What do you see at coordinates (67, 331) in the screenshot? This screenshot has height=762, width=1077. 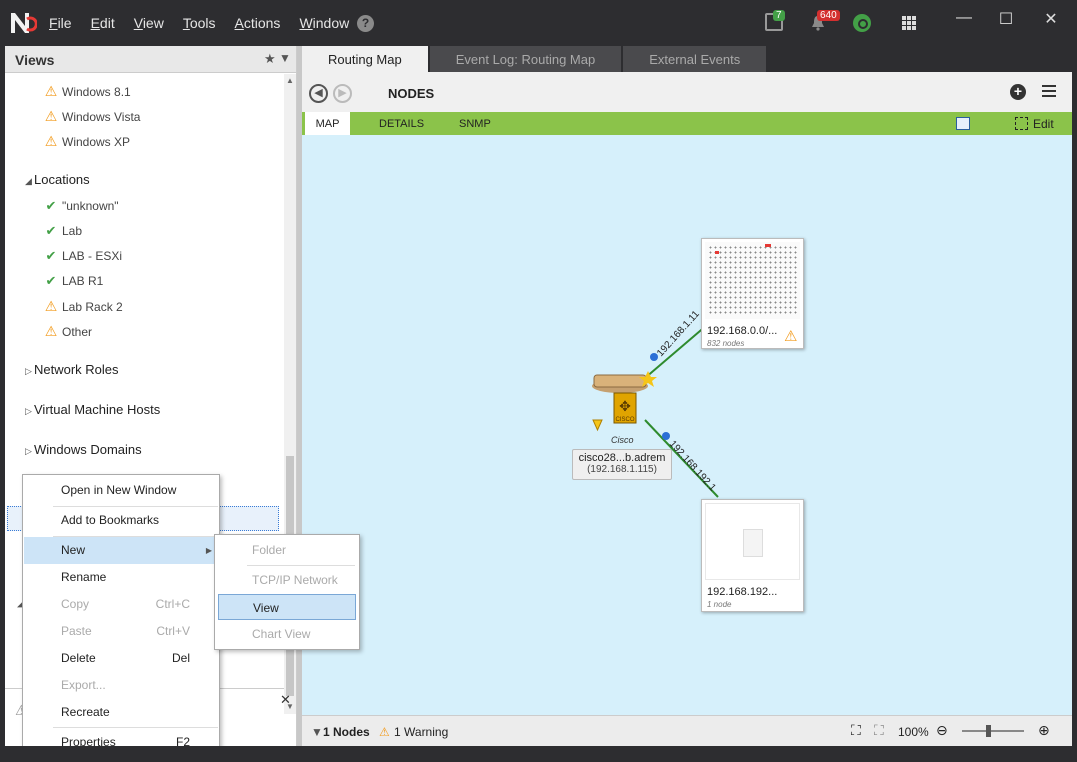 I see `tree-item: ⚠ Other` at bounding box center [67, 331].